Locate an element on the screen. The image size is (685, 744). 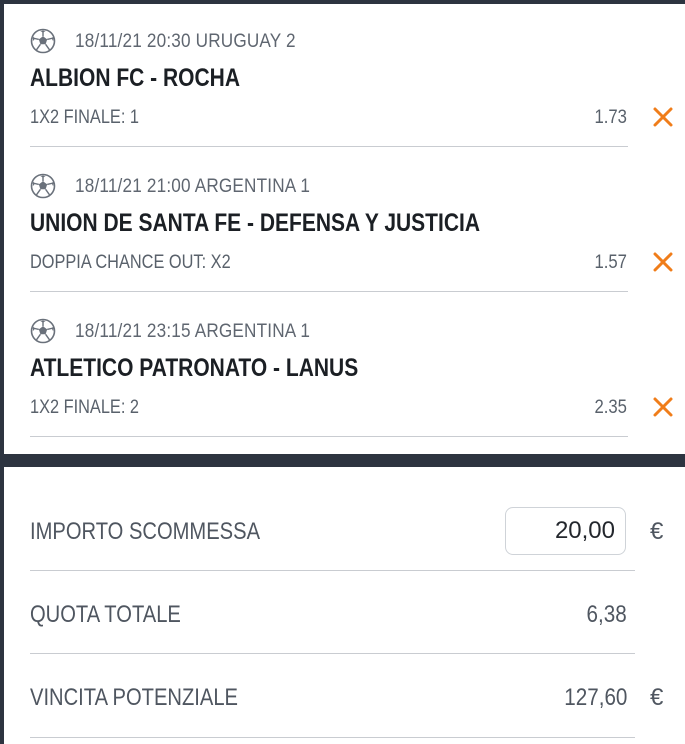
bet-datetime-league: 18/11/21 21:00 ARGENTINA 1 is located at coordinates (193, 185).